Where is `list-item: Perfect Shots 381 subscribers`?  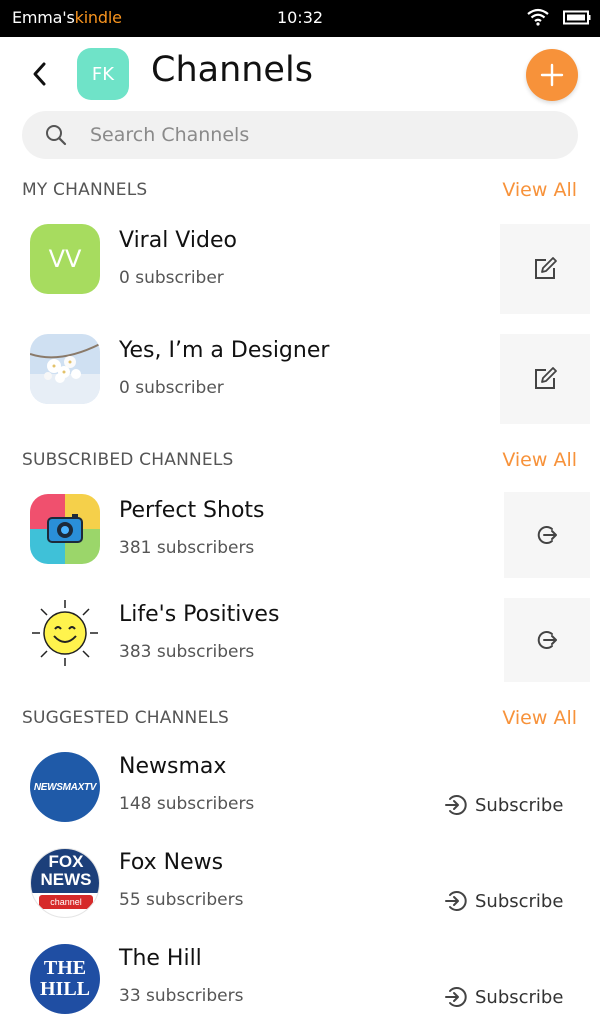 list-item: Perfect Shots 381 subscribers is located at coordinates (300, 536).